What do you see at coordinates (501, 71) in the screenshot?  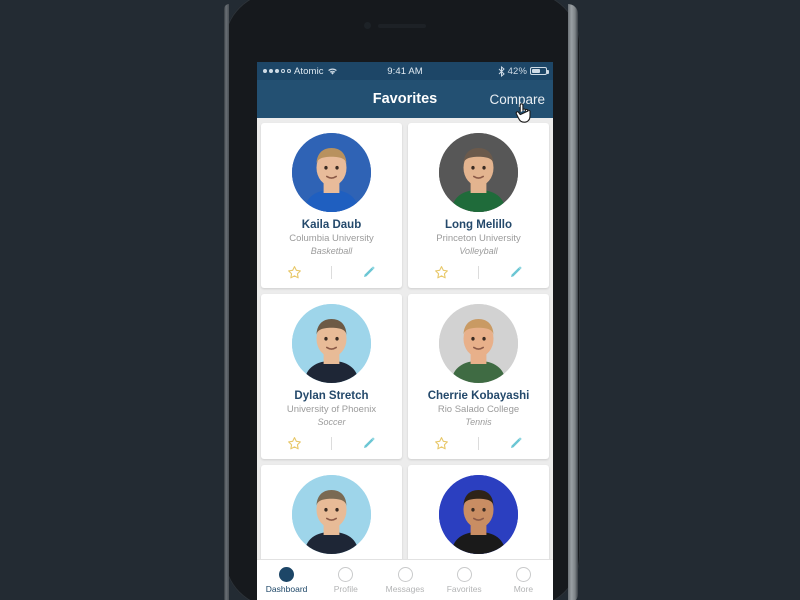 I see `bluetooth-icon` at bounding box center [501, 71].